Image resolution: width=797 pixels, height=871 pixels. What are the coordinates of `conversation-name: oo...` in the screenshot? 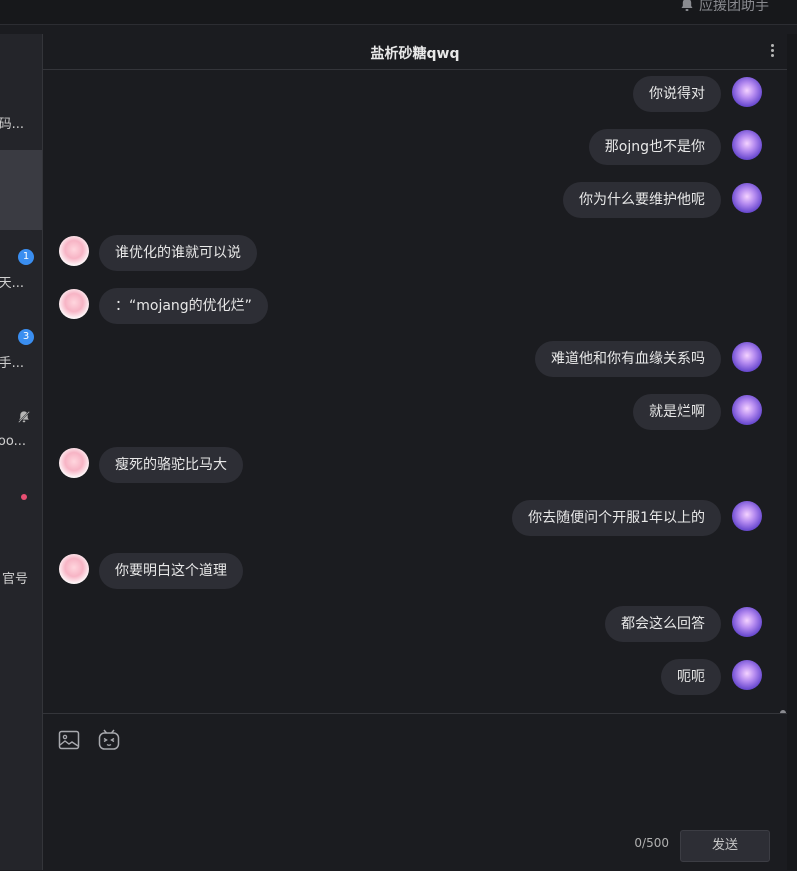 It's located at (13, 441).